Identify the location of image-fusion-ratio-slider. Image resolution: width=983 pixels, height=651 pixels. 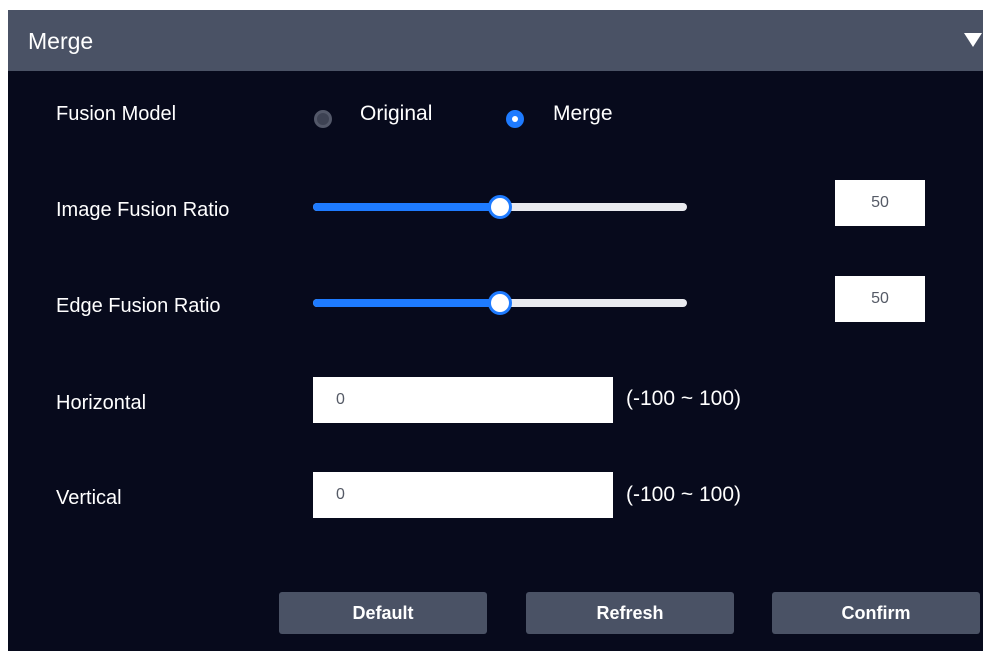
(500, 207).